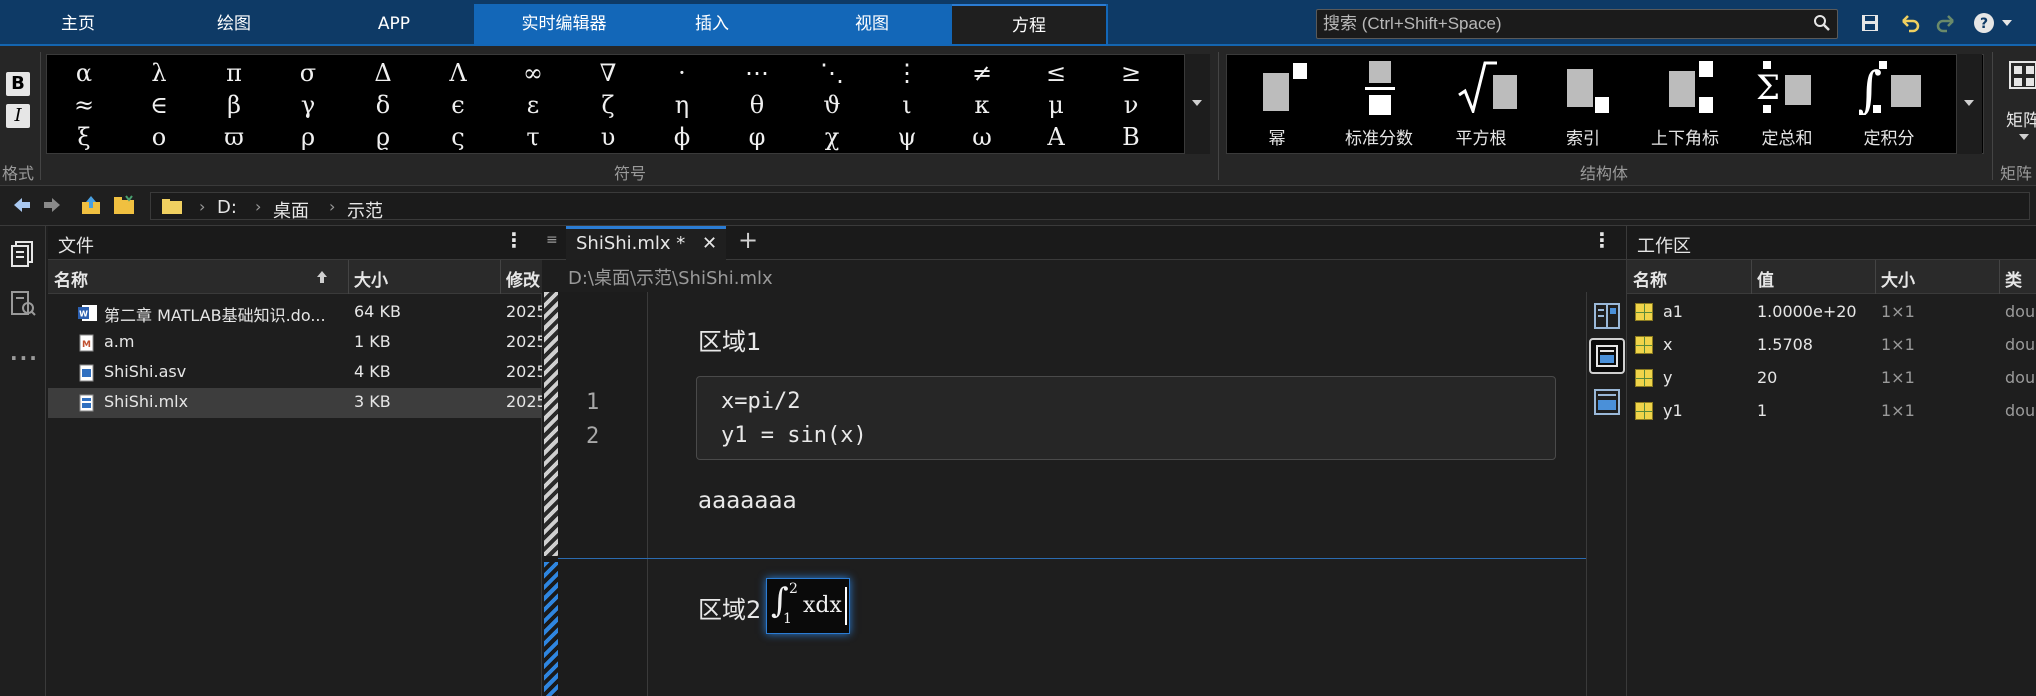 Image resolution: width=2036 pixels, height=696 pixels. I want to click on italic-button: I, so click(18, 116).